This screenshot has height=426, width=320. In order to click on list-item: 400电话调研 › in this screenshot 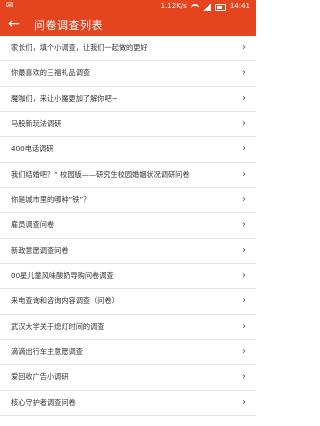, I will do `click(128, 150)`.